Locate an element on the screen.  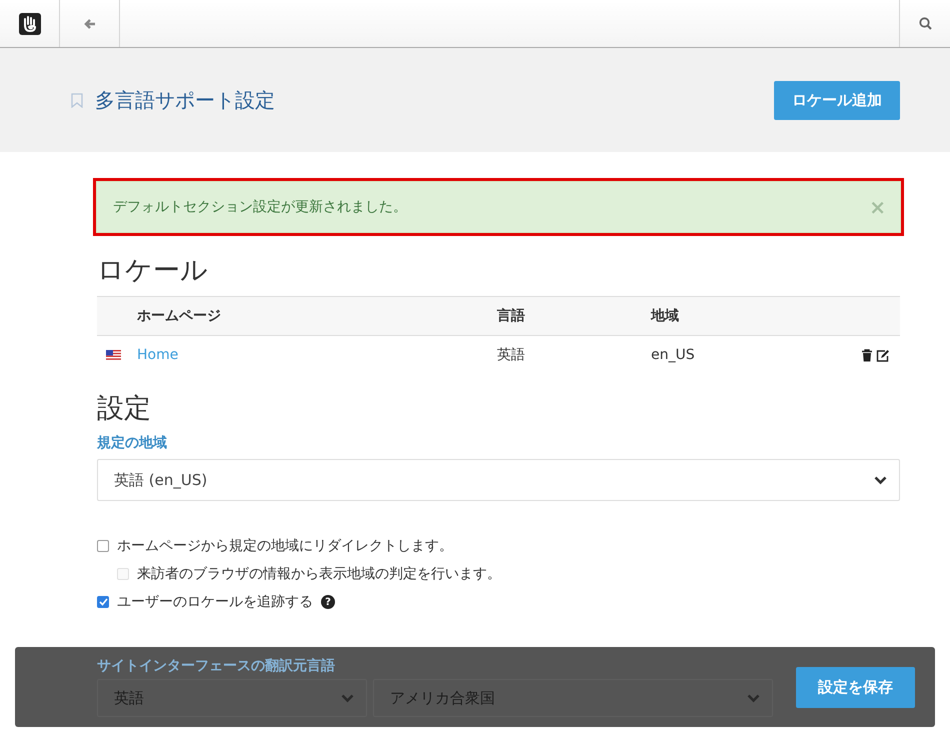
alert-message: デフォルトセクション設定が更新されました。 is located at coordinates (260, 207).